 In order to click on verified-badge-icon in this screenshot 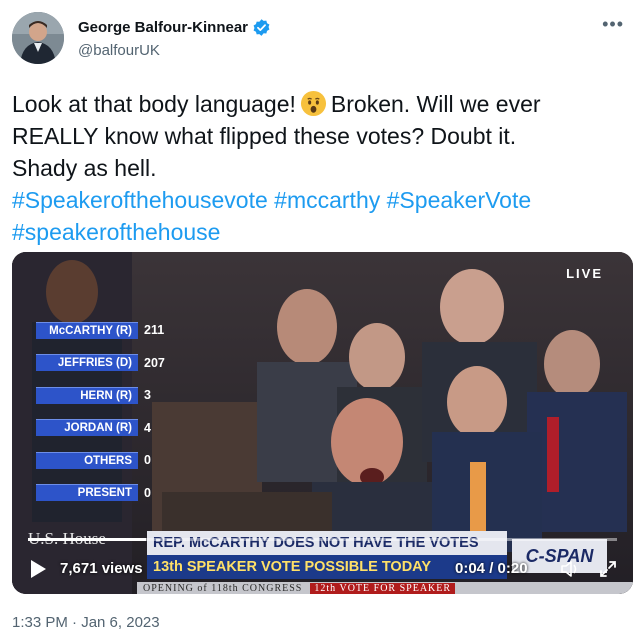, I will do `click(261, 27)`.